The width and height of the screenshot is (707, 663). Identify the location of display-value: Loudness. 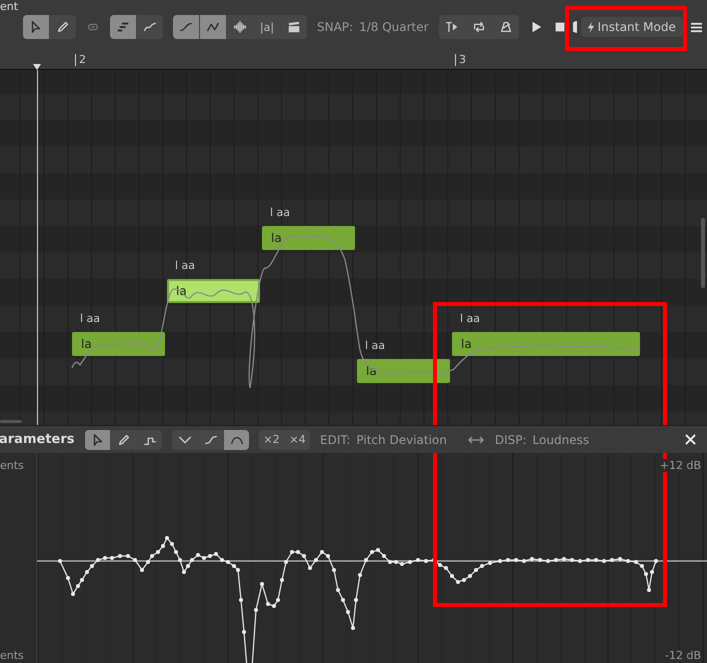
(561, 439).